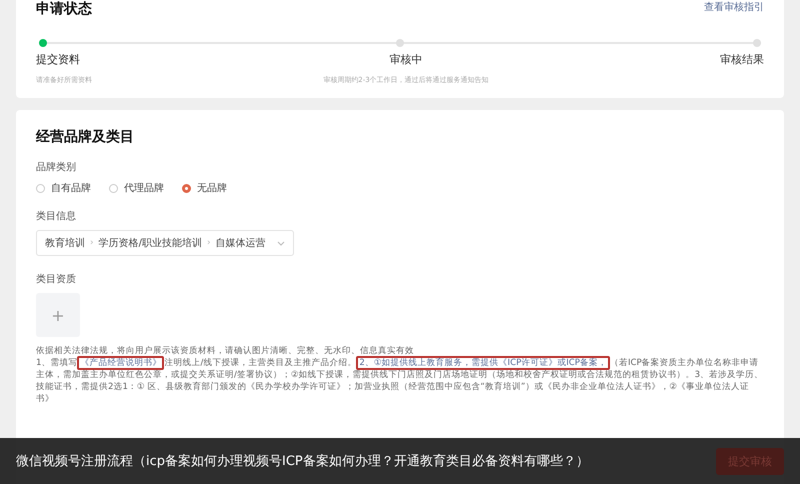 The width and height of the screenshot is (800, 484). I want to click on guide-link: 查看审核指引, so click(734, 7).